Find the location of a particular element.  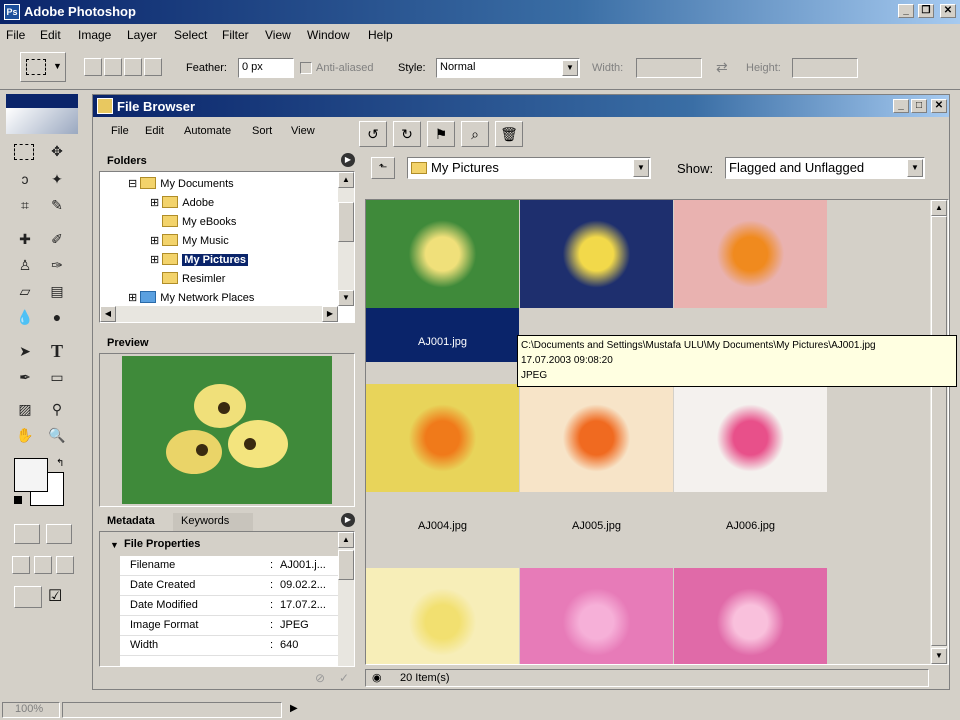

menu-file: File is located at coordinates (15, 35).